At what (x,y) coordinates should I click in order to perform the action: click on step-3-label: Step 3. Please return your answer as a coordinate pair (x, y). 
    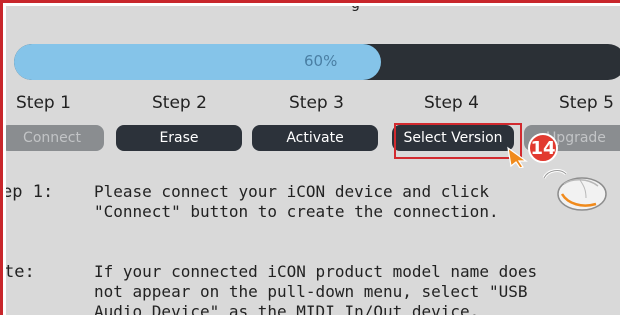
    Looking at the image, I should click on (316, 103).